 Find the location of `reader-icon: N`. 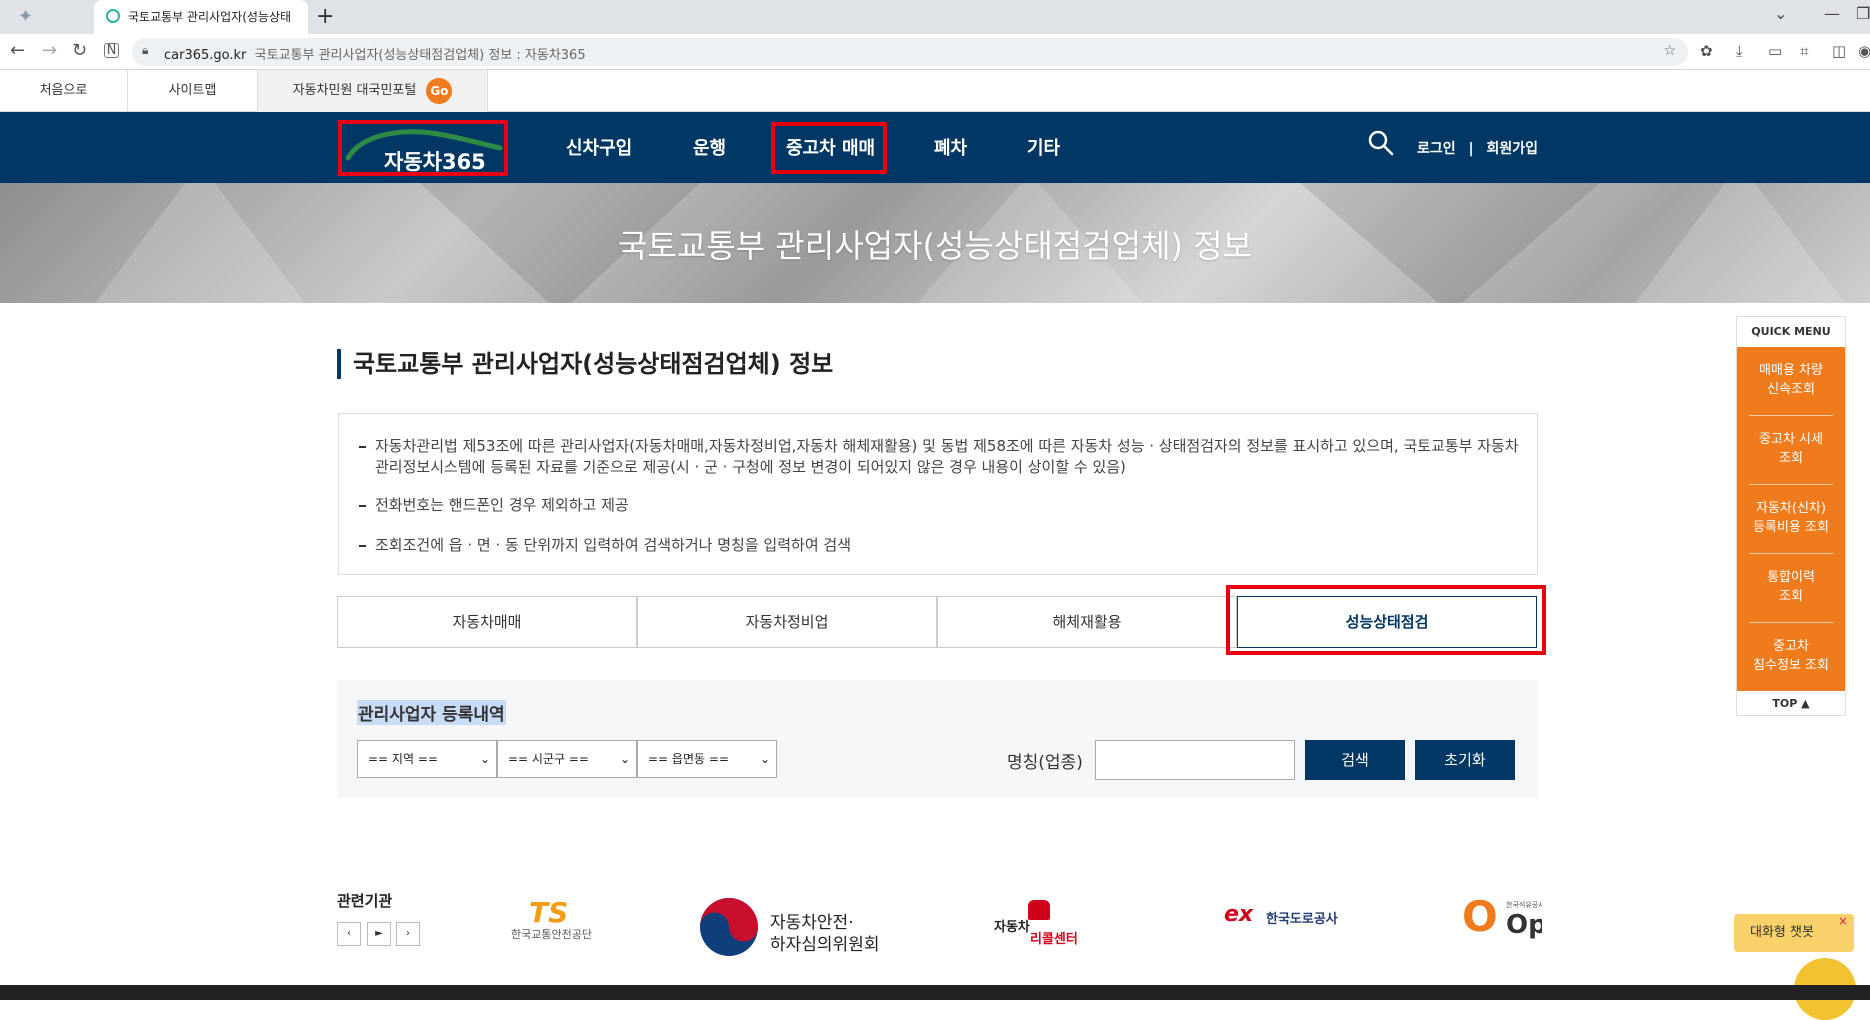

reader-icon: N is located at coordinates (111, 50).